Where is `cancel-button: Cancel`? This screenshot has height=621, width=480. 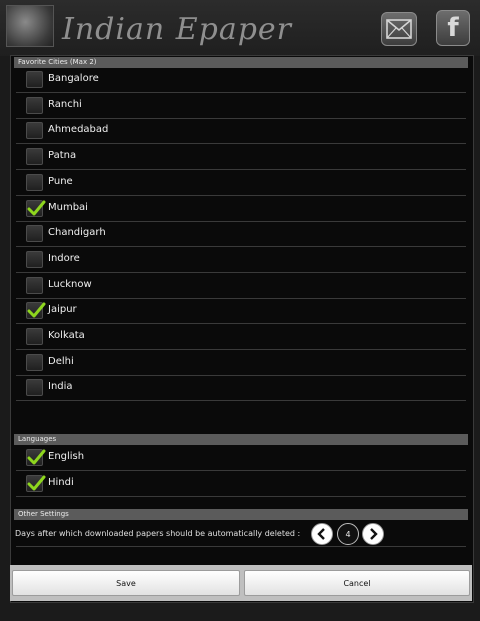
cancel-button: Cancel is located at coordinates (357, 583).